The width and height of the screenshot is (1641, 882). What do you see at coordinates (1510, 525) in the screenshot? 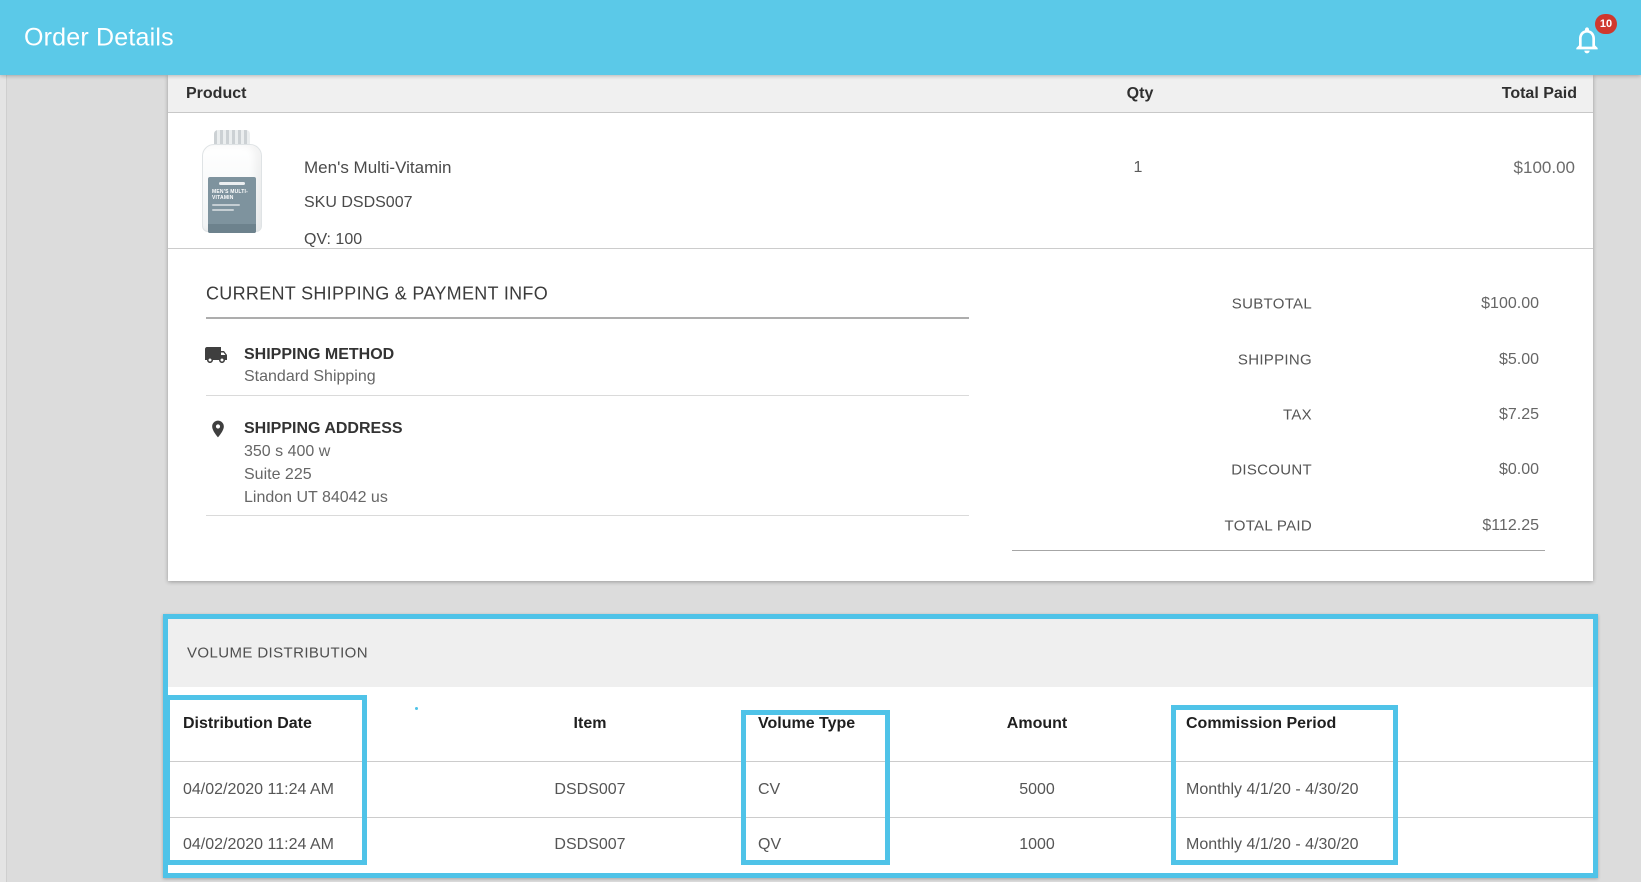
I see `summary-value: $112.25` at bounding box center [1510, 525].